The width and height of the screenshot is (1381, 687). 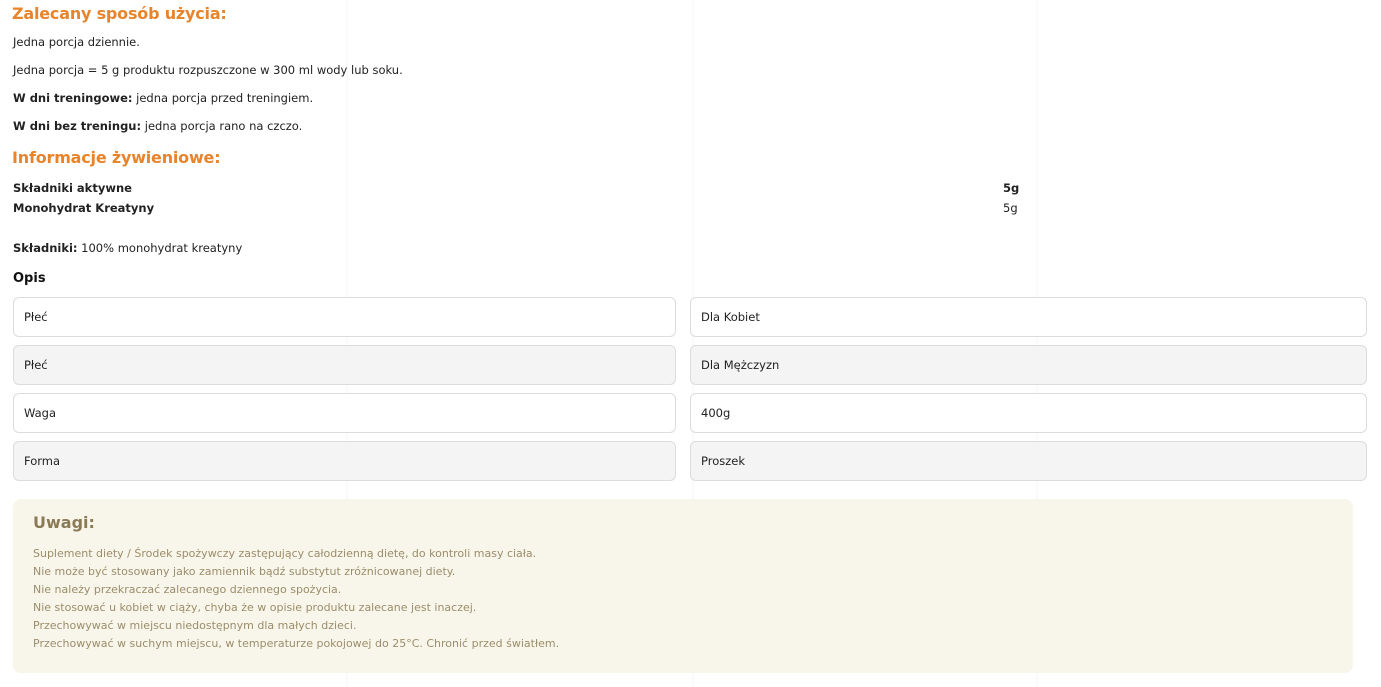 What do you see at coordinates (1028, 365) in the screenshot?
I see `attribute-value: Dla Mężczyzn` at bounding box center [1028, 365].